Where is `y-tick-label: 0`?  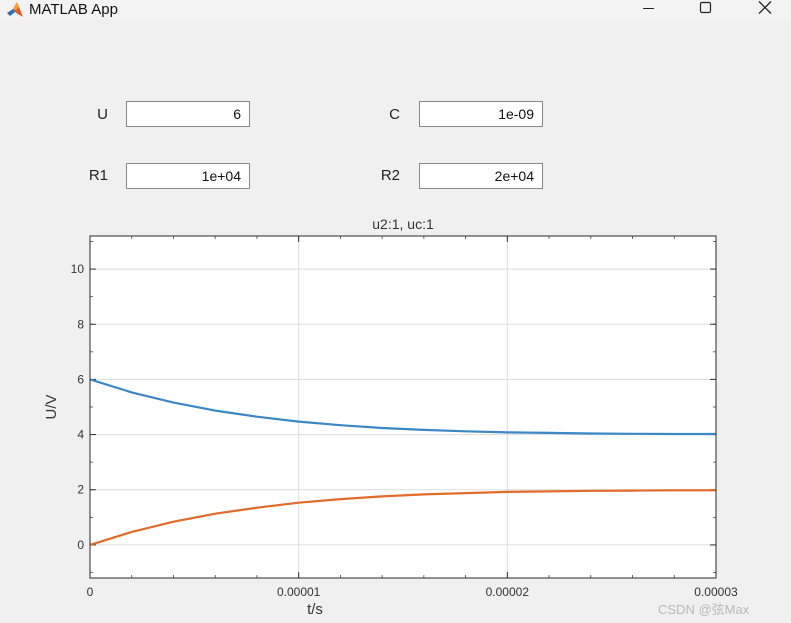 y-tick-label: 0 is located at coordinates (80, 545).